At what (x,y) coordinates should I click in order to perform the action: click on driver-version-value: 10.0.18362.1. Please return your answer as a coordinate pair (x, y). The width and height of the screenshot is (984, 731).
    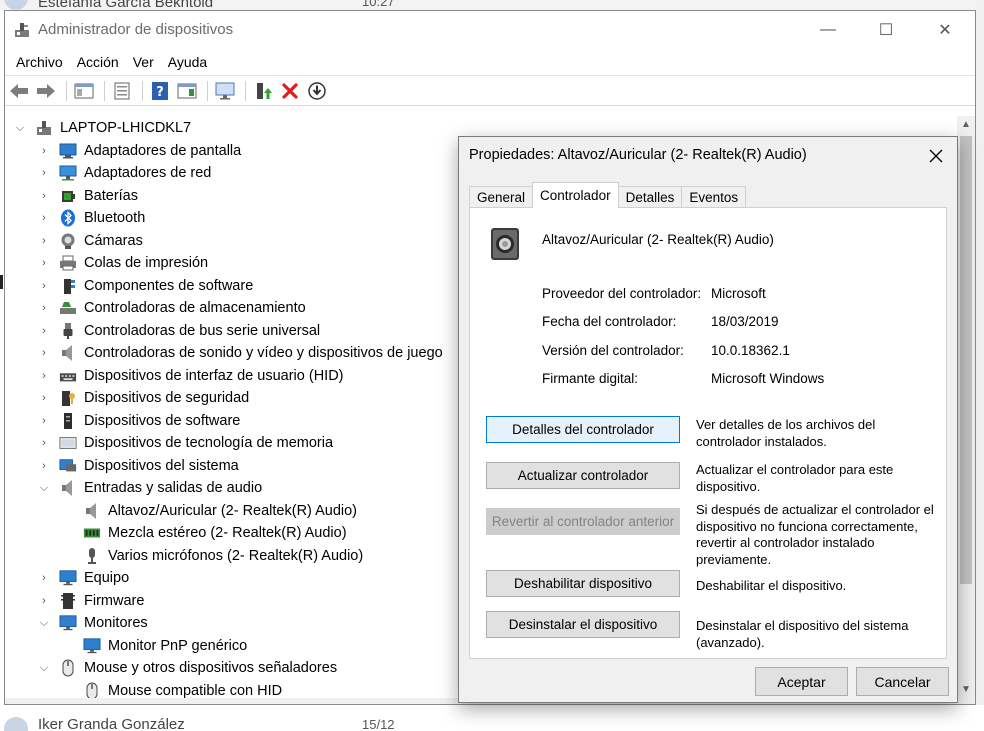
    Looking at the image, I should click on (750, 350).